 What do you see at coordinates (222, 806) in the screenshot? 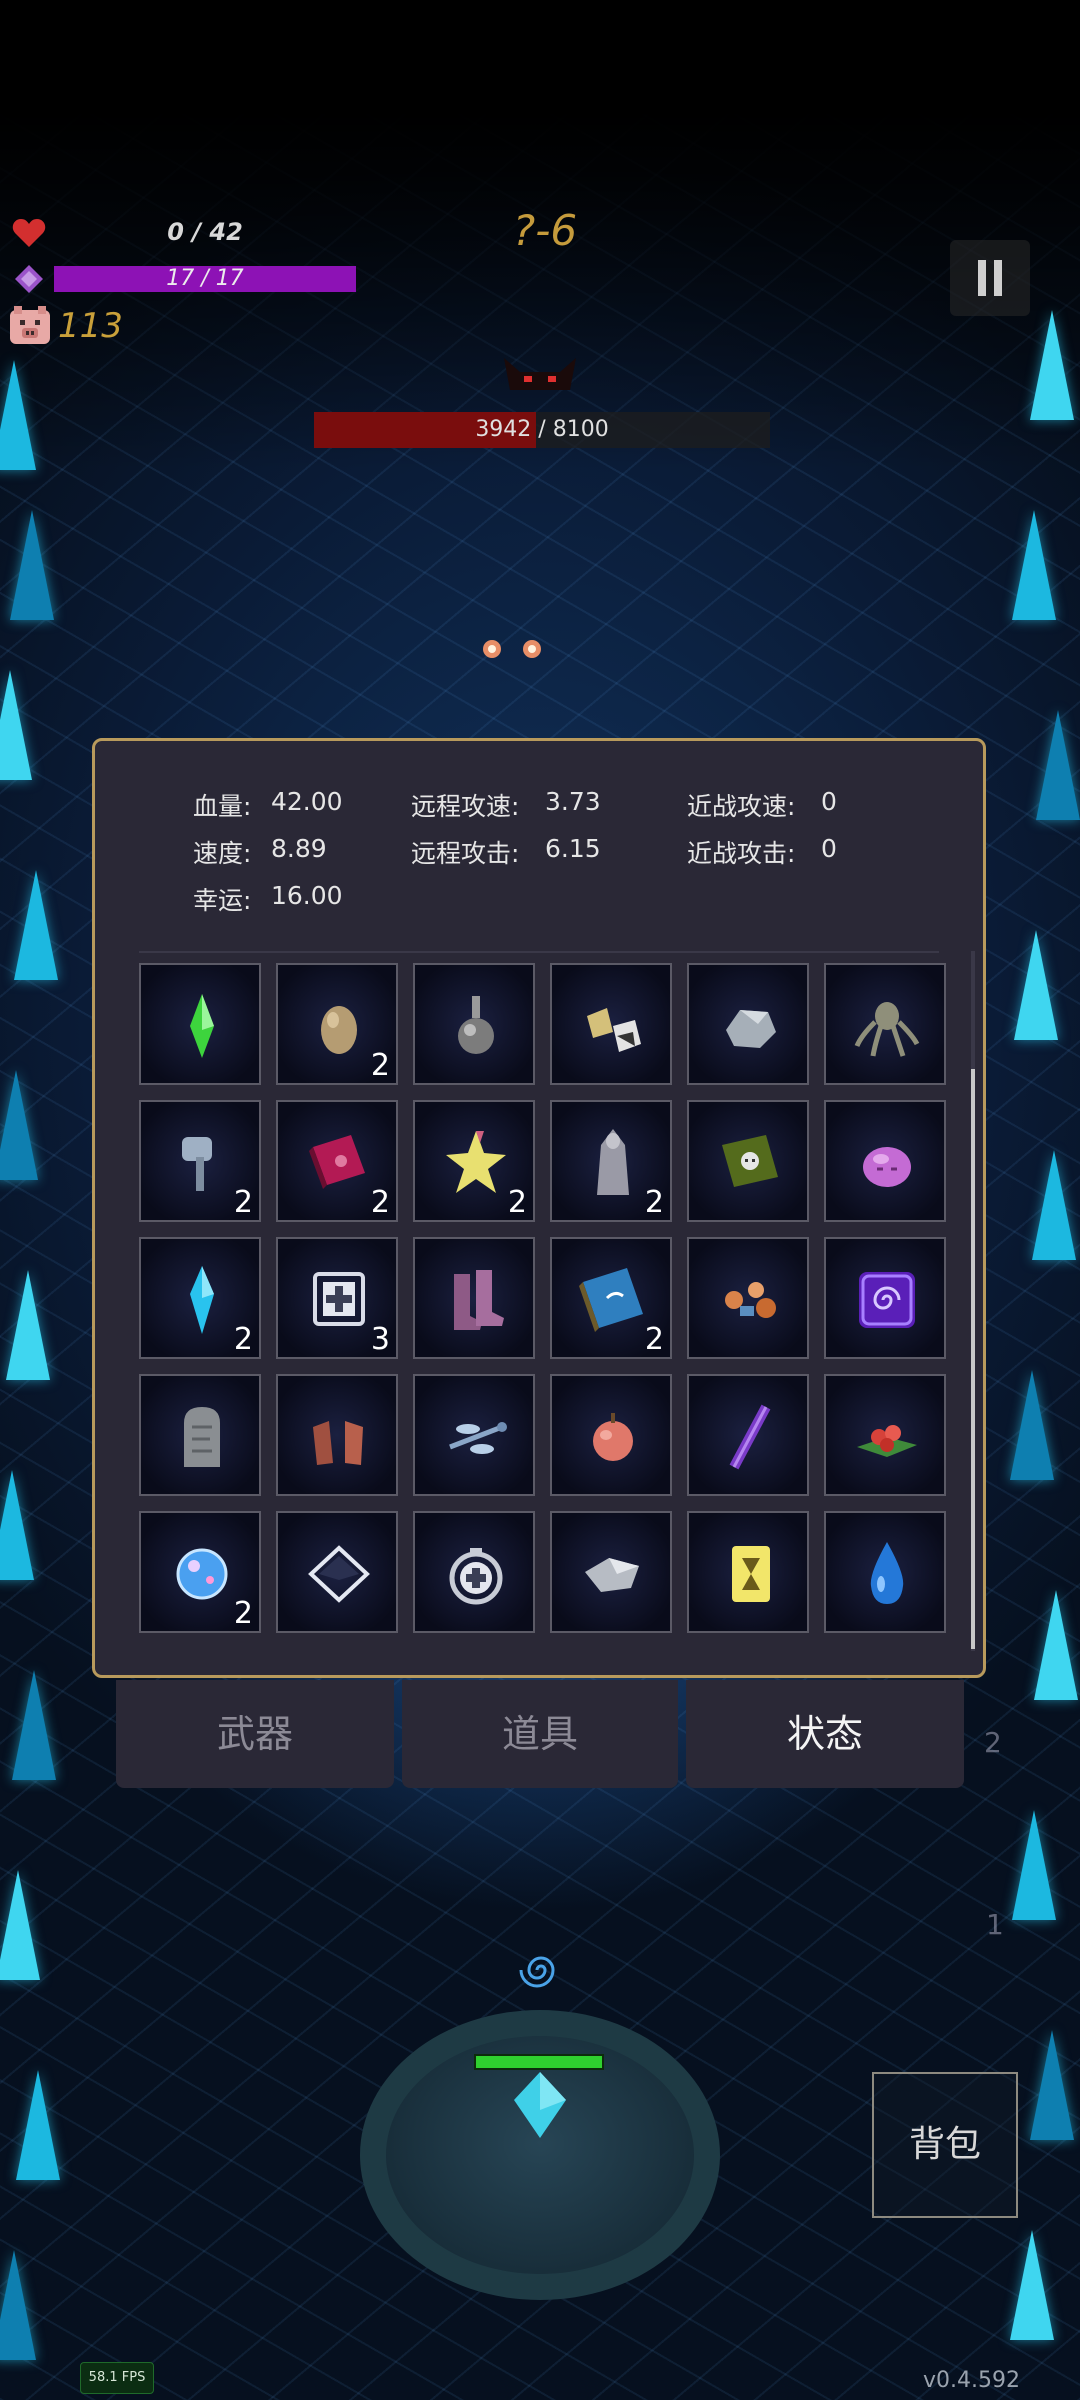
I see `stat-hp-label: 血量:` at bounding box center [222, 806].